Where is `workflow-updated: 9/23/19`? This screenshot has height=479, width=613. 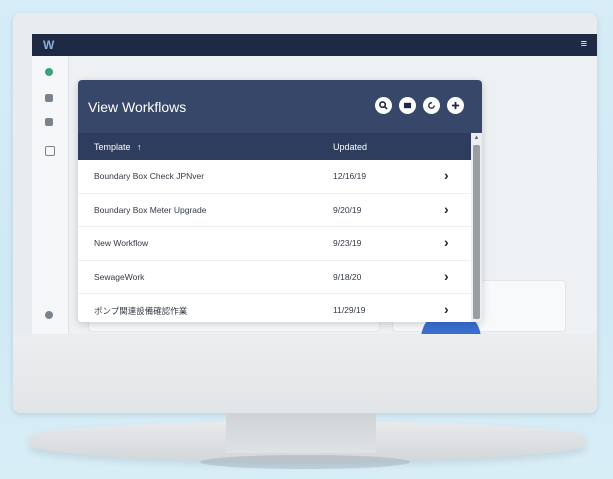
workflow-updated: 9/23/19 is located at coordinates (347, 243).